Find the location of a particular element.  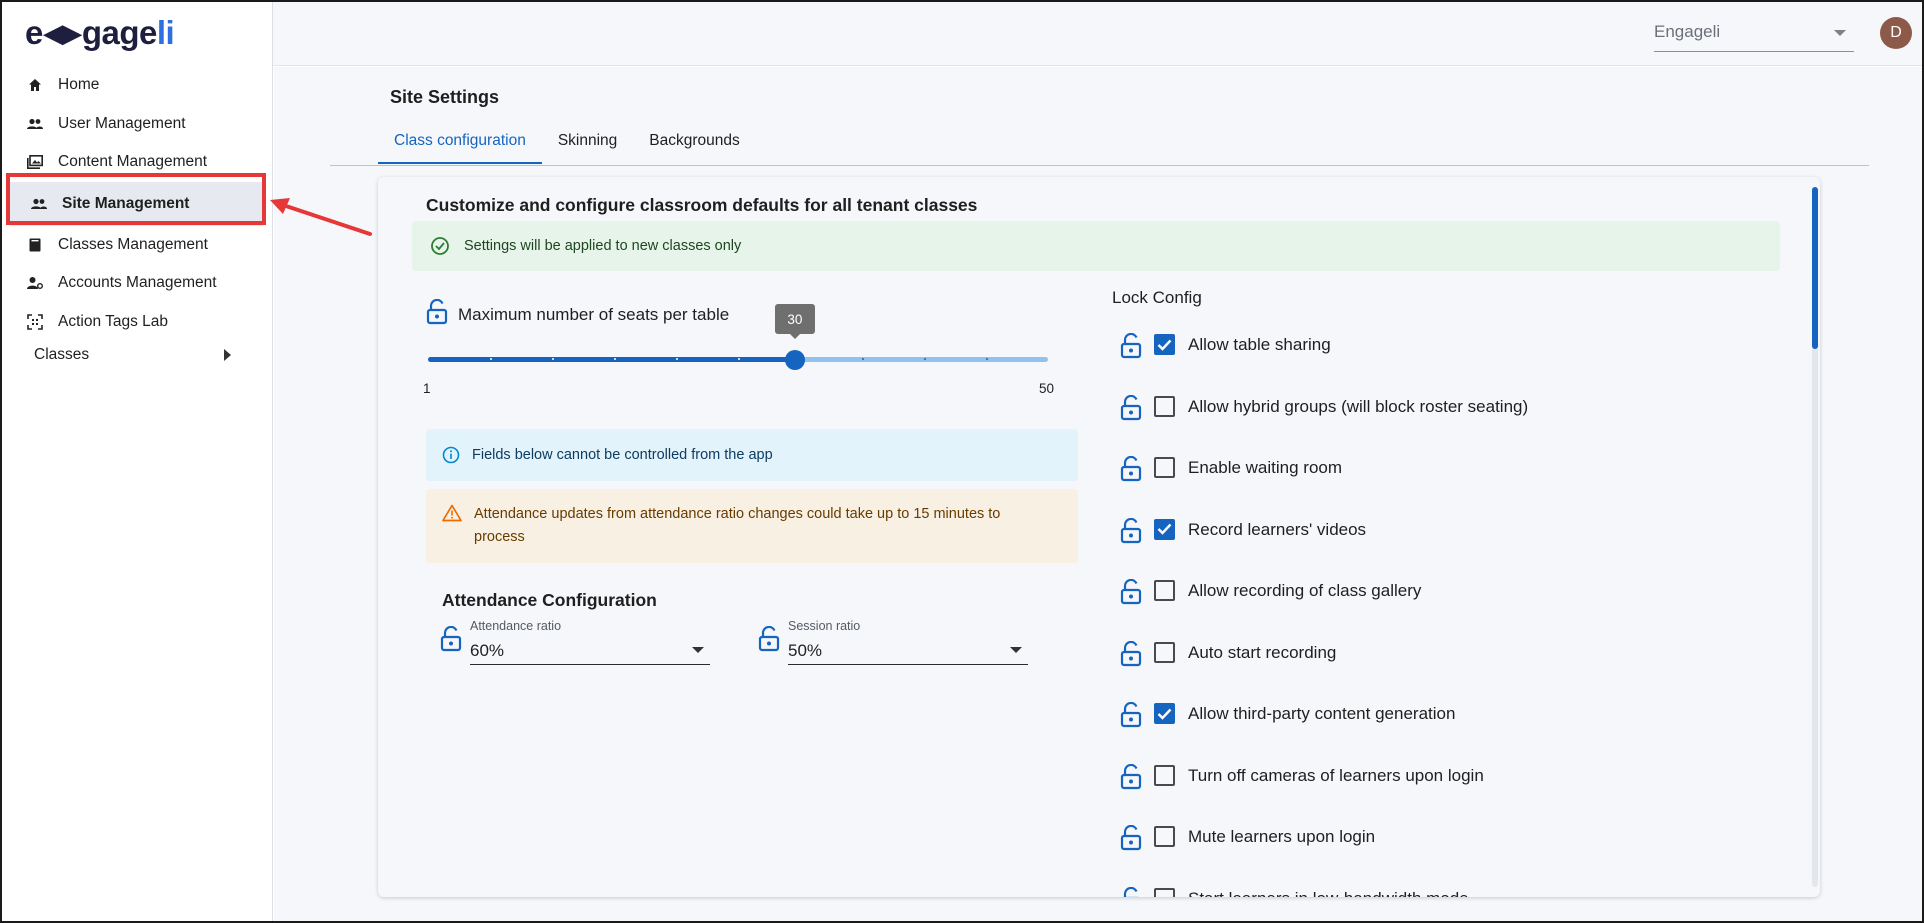

sidebar-item-label: Home is located at coordinates (79, 85).